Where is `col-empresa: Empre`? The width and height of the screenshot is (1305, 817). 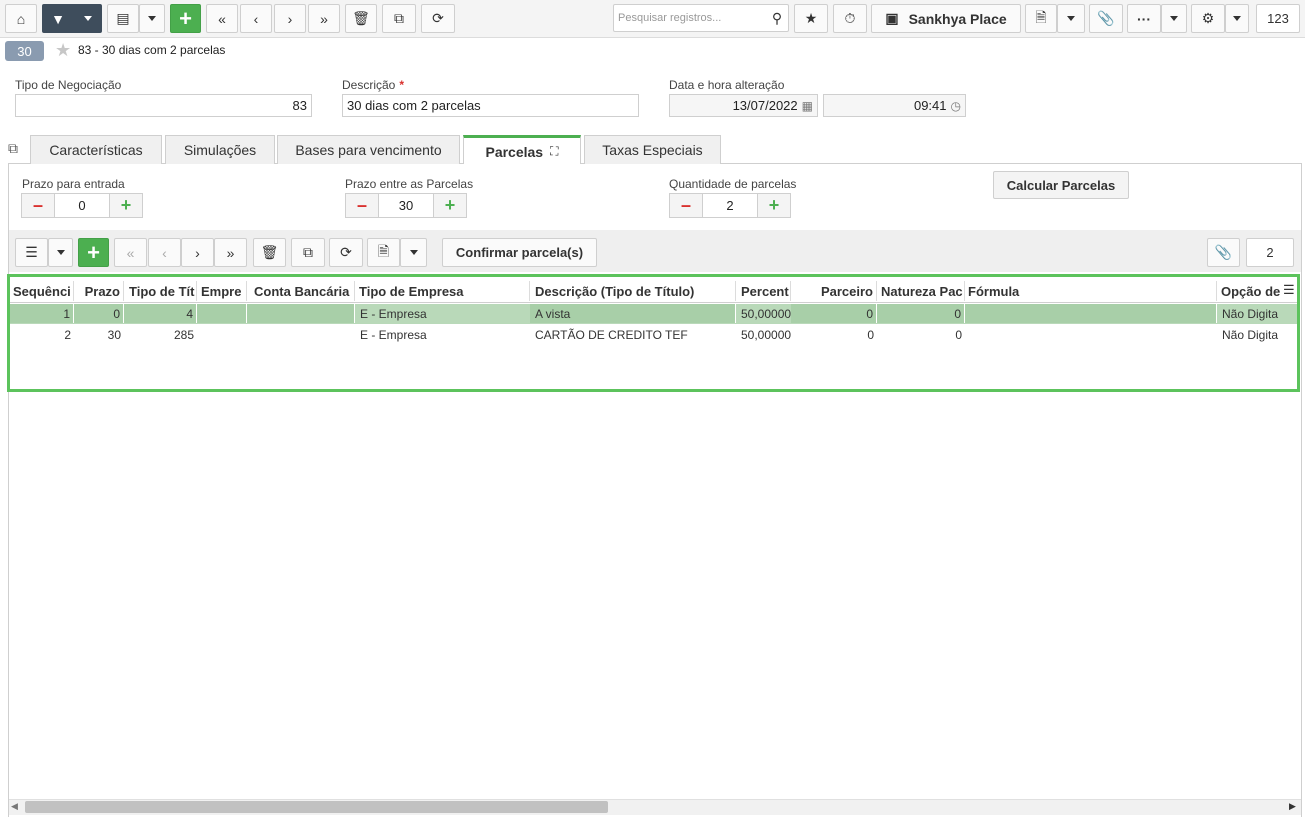 col-empresa: Empre is located at coordinates (222, 291).